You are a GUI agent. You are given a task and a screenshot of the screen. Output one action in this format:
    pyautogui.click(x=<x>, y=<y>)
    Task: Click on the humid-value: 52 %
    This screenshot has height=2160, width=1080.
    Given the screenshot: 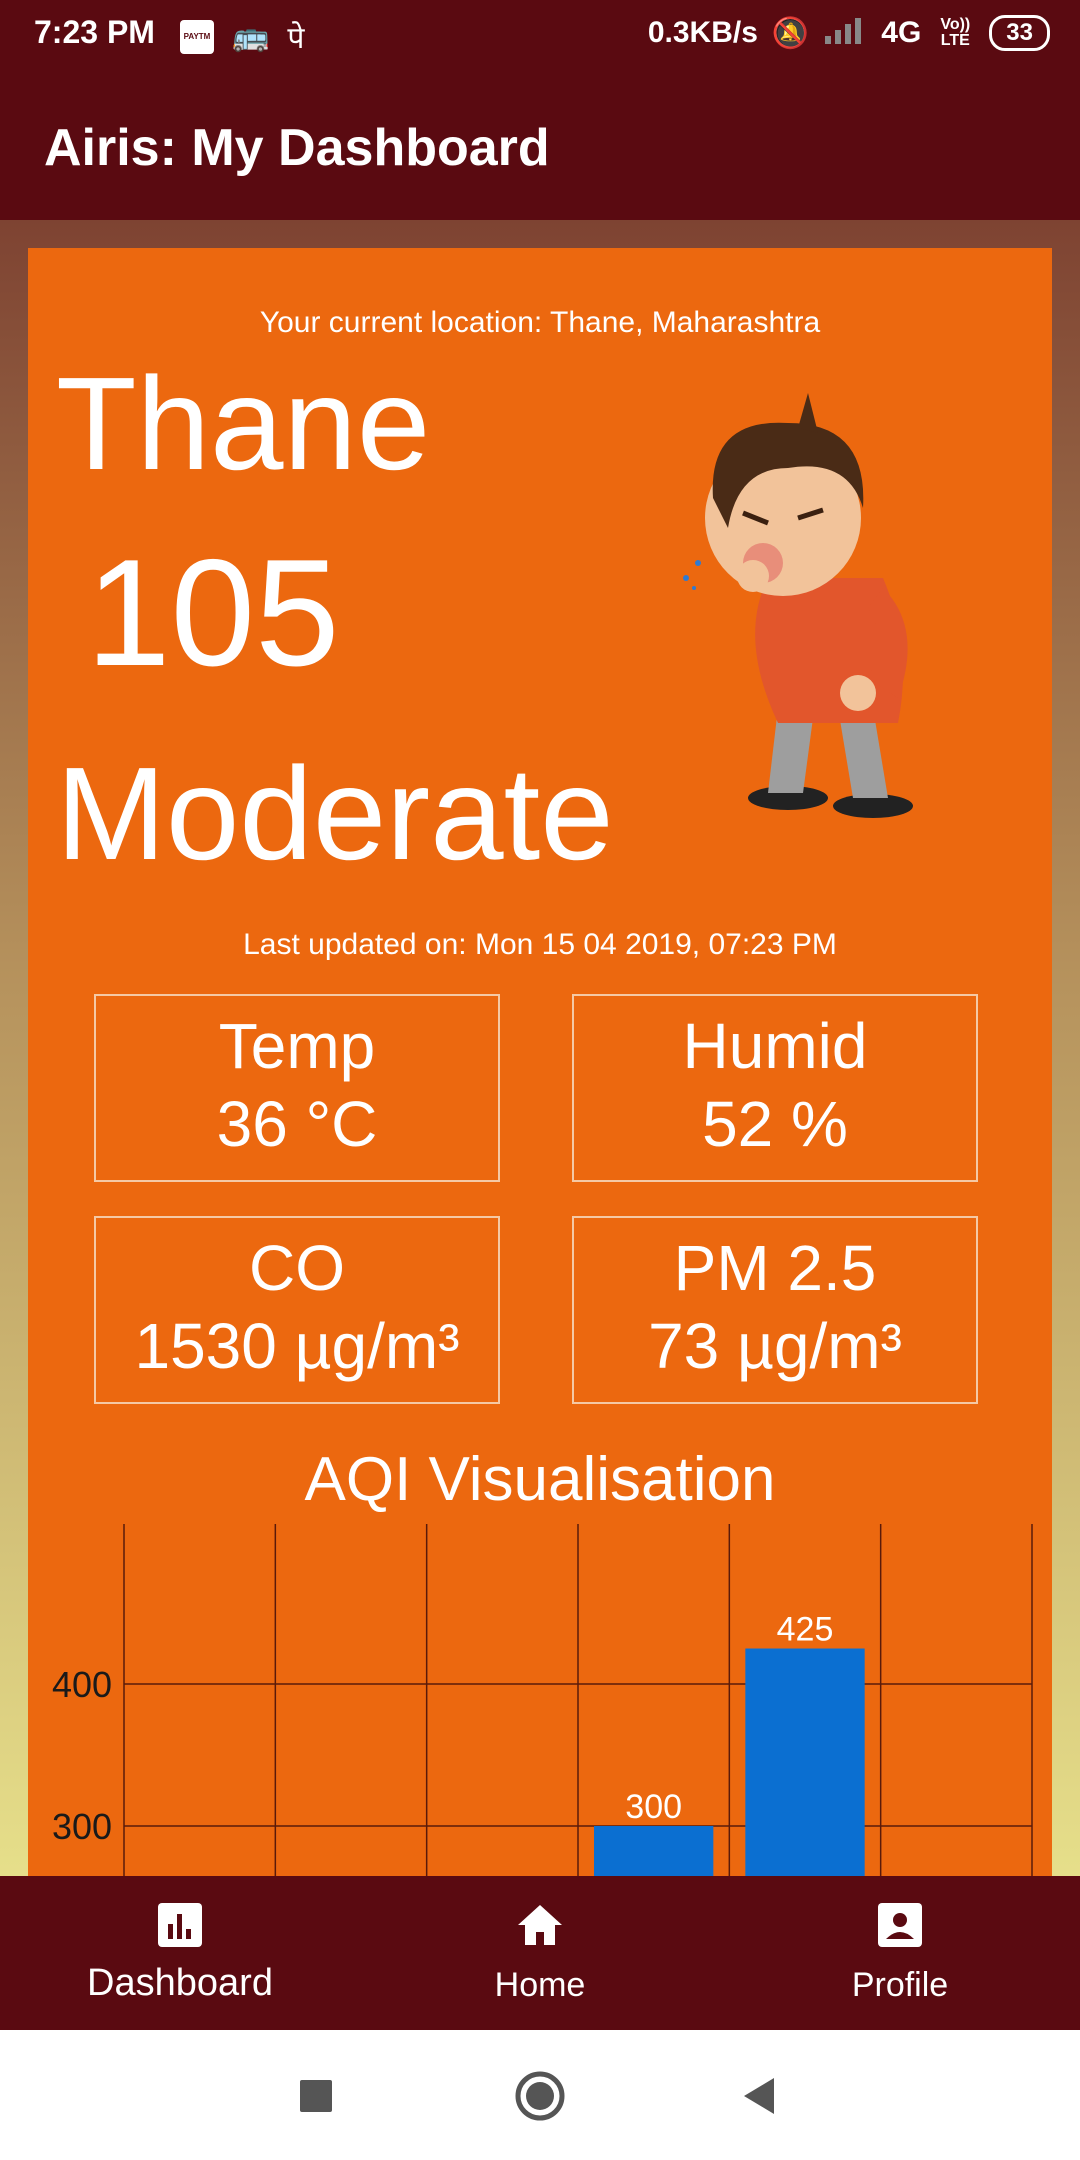 What is the action you would take?
    pyautogui.click(x=775, y=1124)
    